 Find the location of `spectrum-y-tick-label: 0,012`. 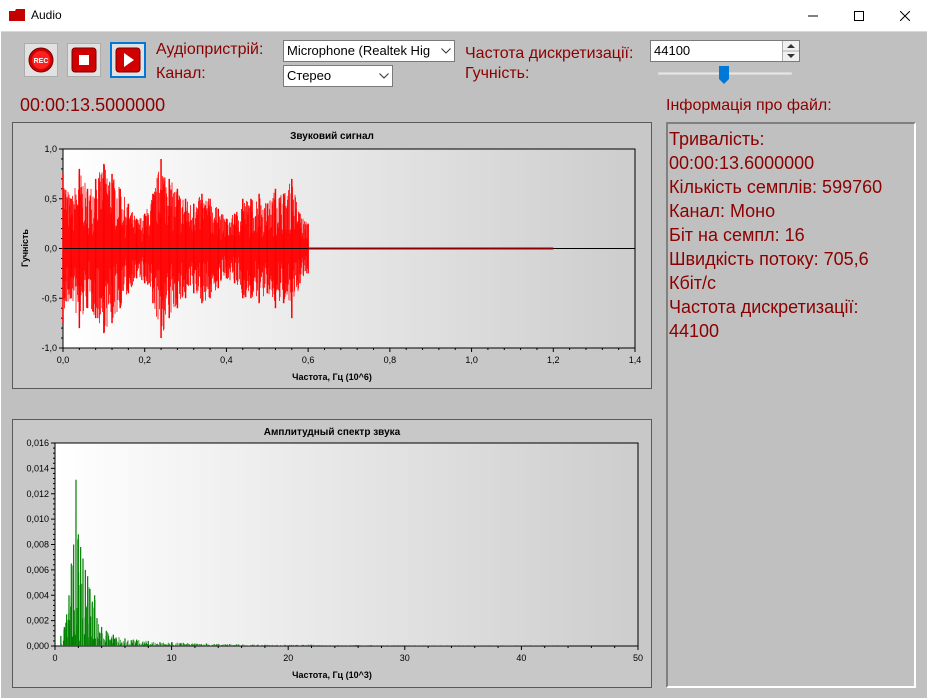

spectrum-y-tick-label: 0,012 is located at coordinates (37, 494).